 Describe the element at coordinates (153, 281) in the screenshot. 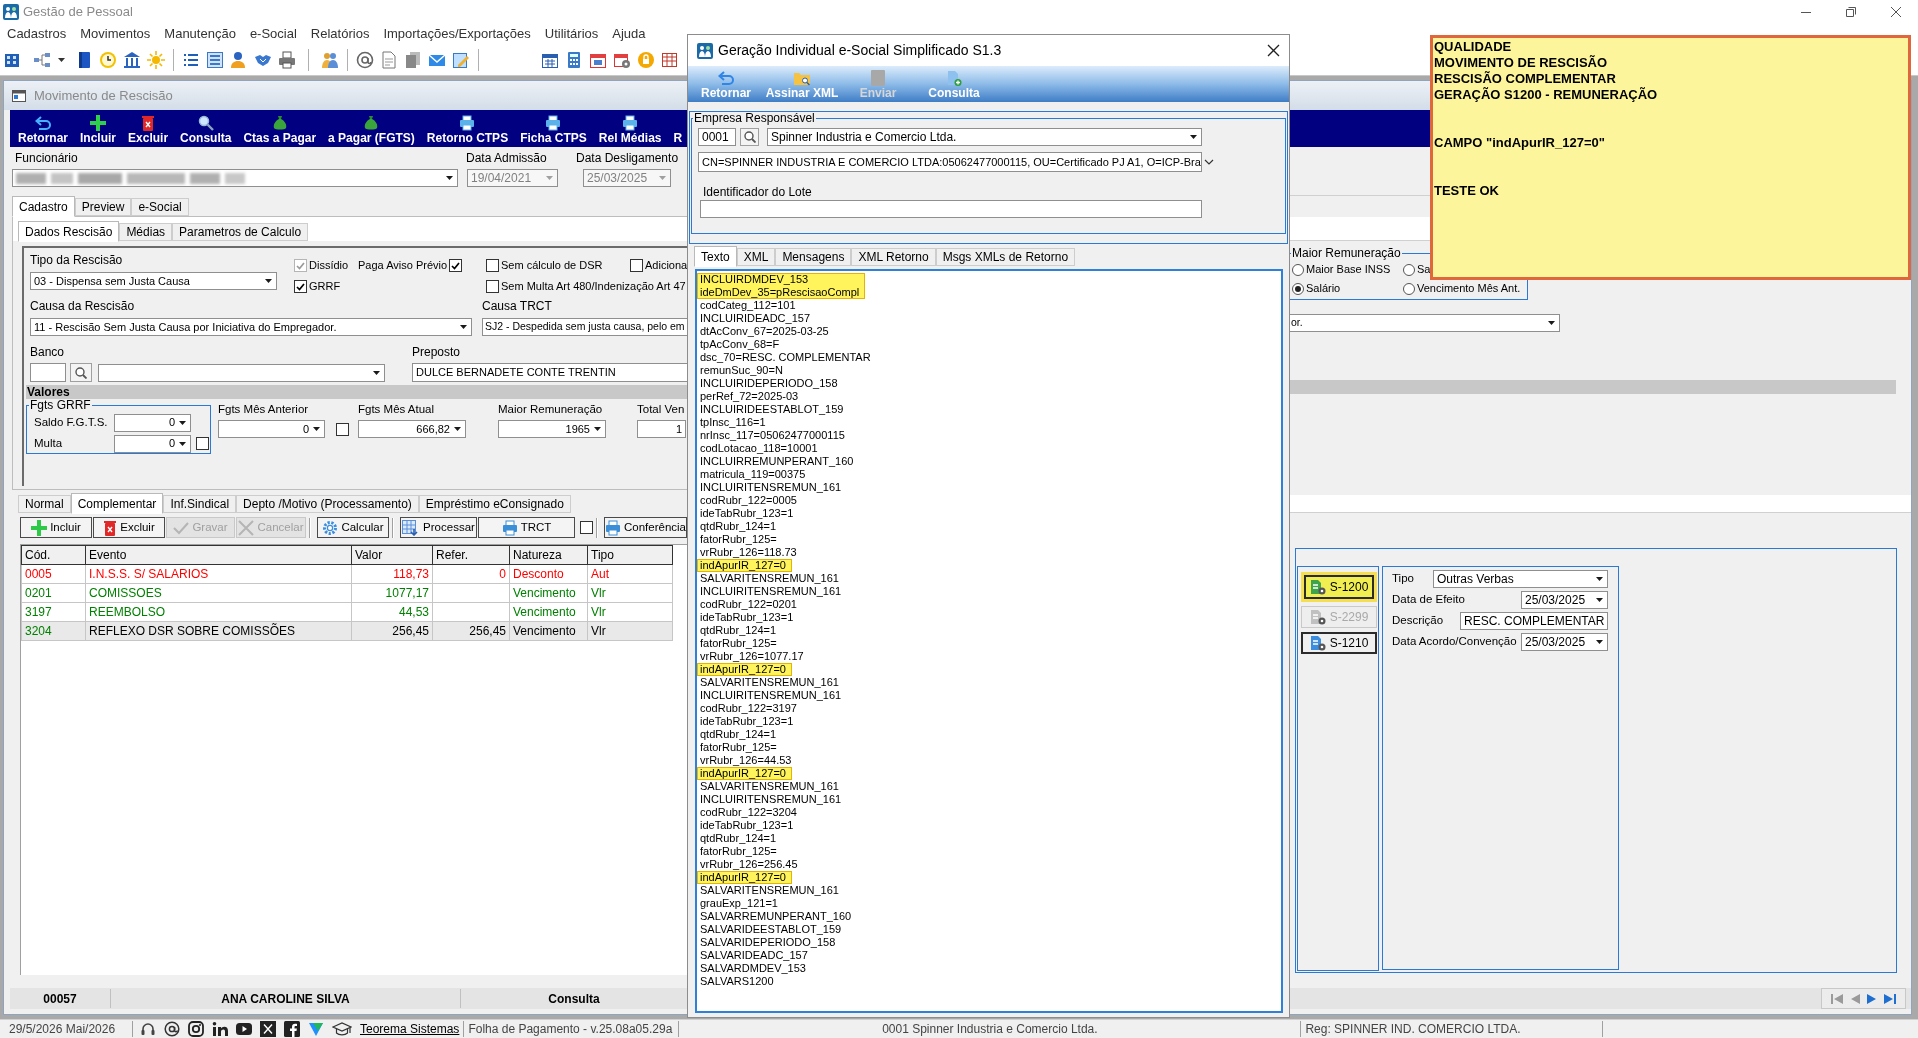

I see `dropdown: 03 - Dispensa sem Justa Causa` at that location.